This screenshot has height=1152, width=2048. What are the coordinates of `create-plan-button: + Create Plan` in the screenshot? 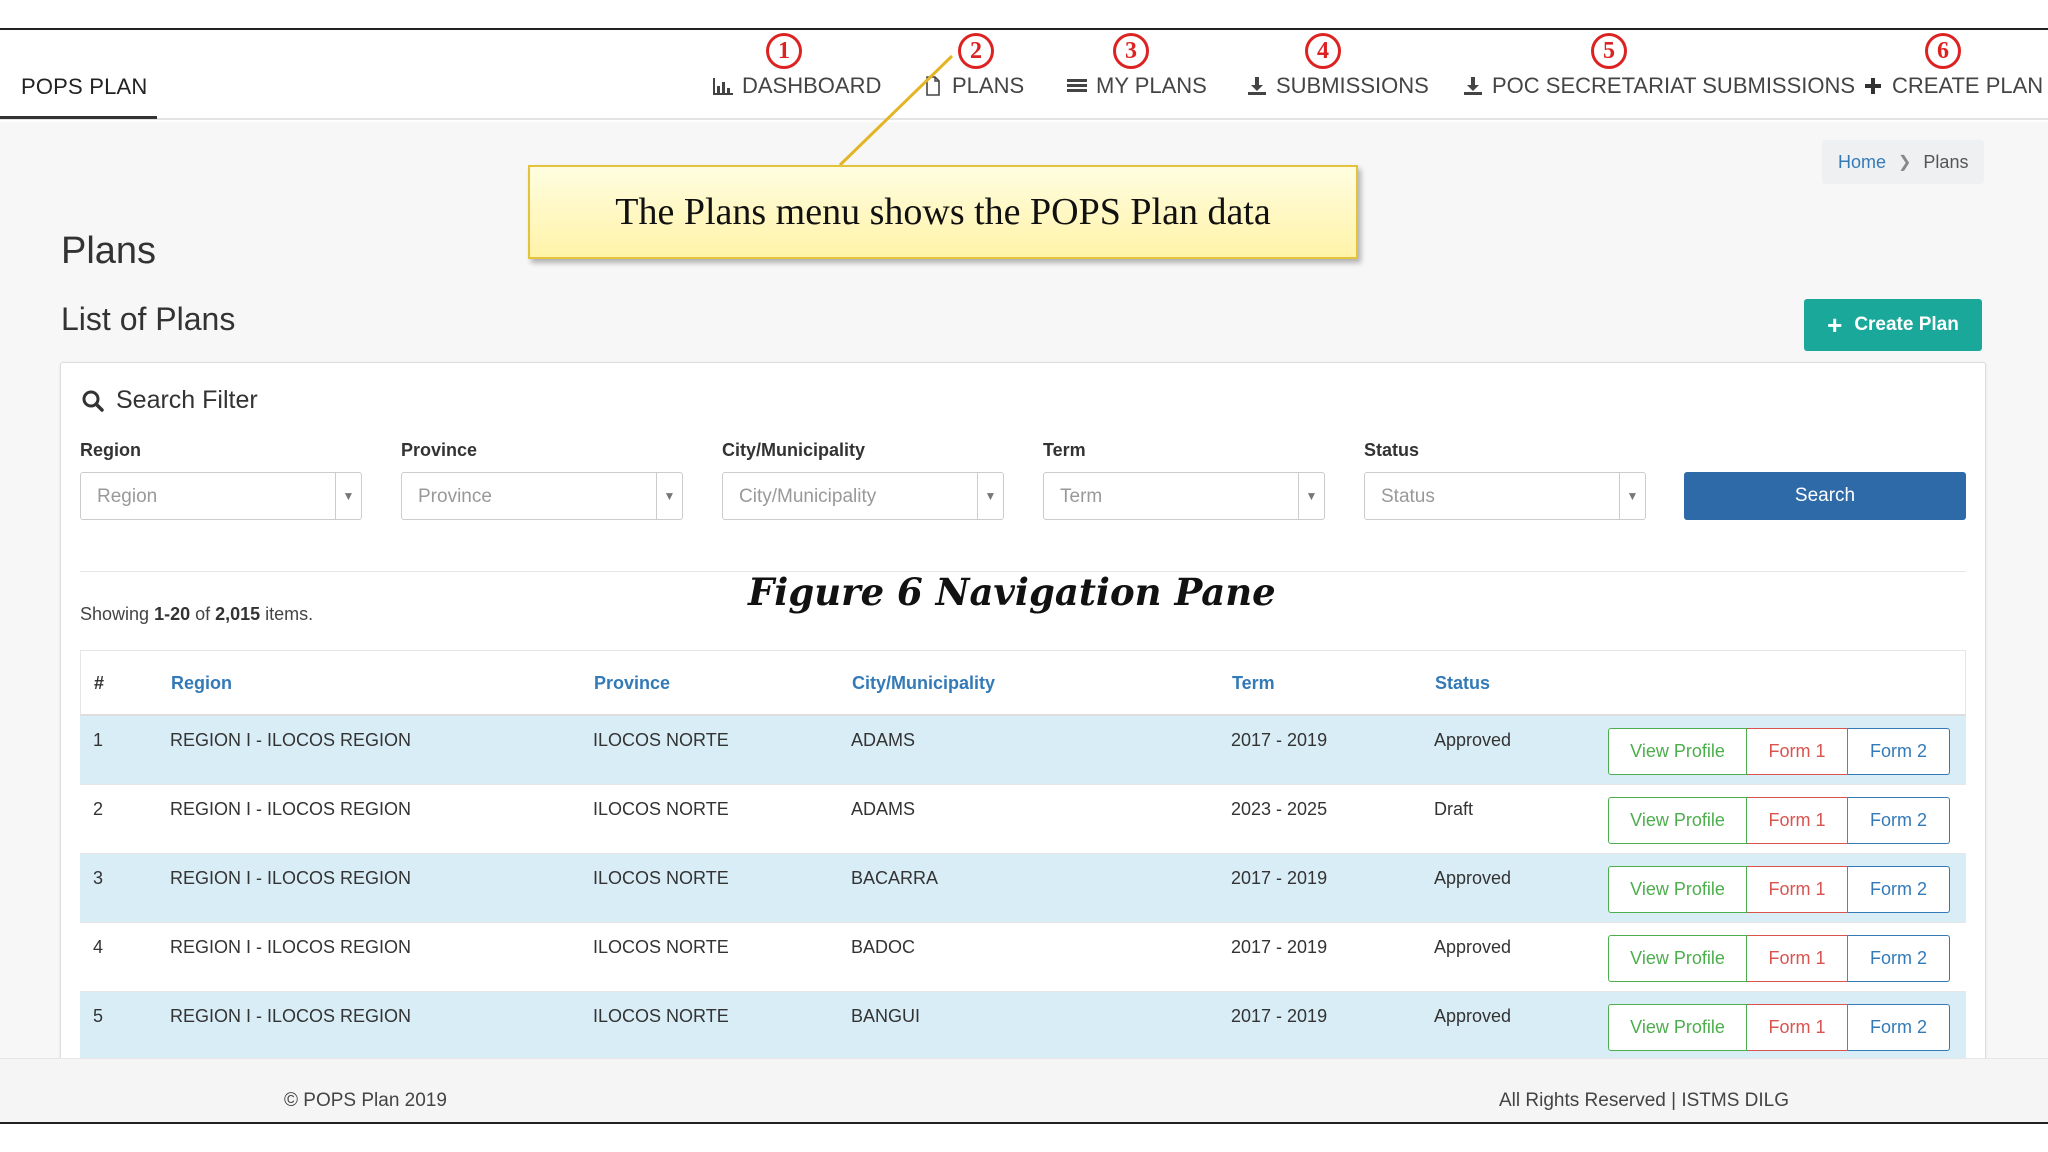 It's located at (1893, 325).